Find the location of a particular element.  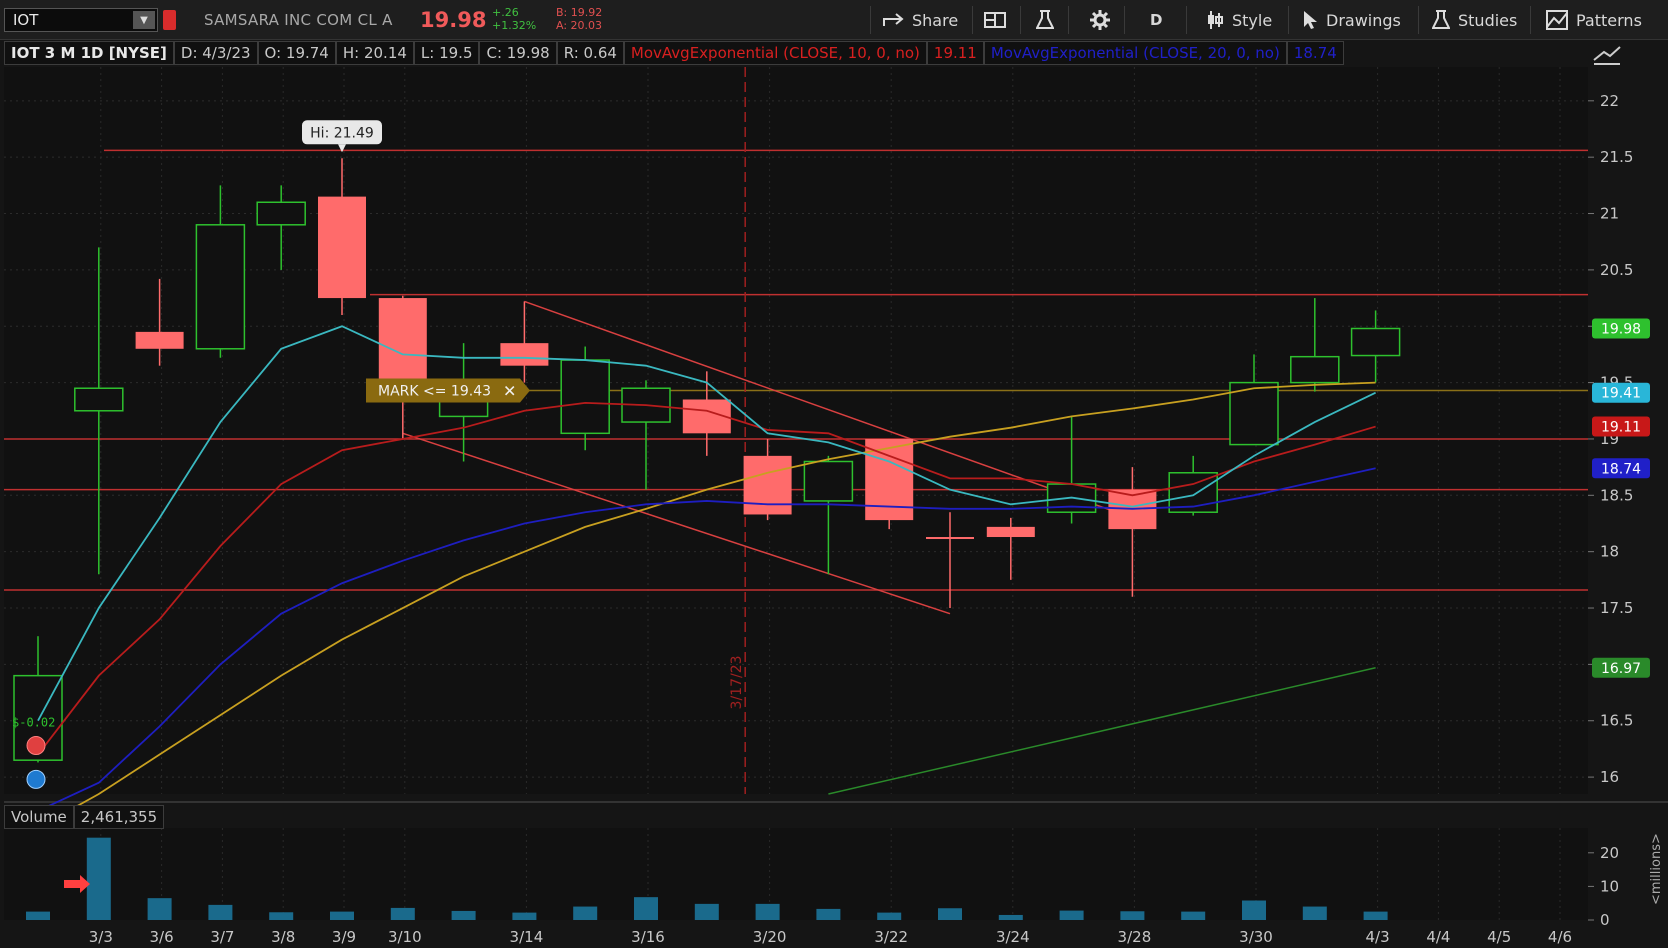

price-badge-label: 18.74 is located at coordinates (1621, 469).